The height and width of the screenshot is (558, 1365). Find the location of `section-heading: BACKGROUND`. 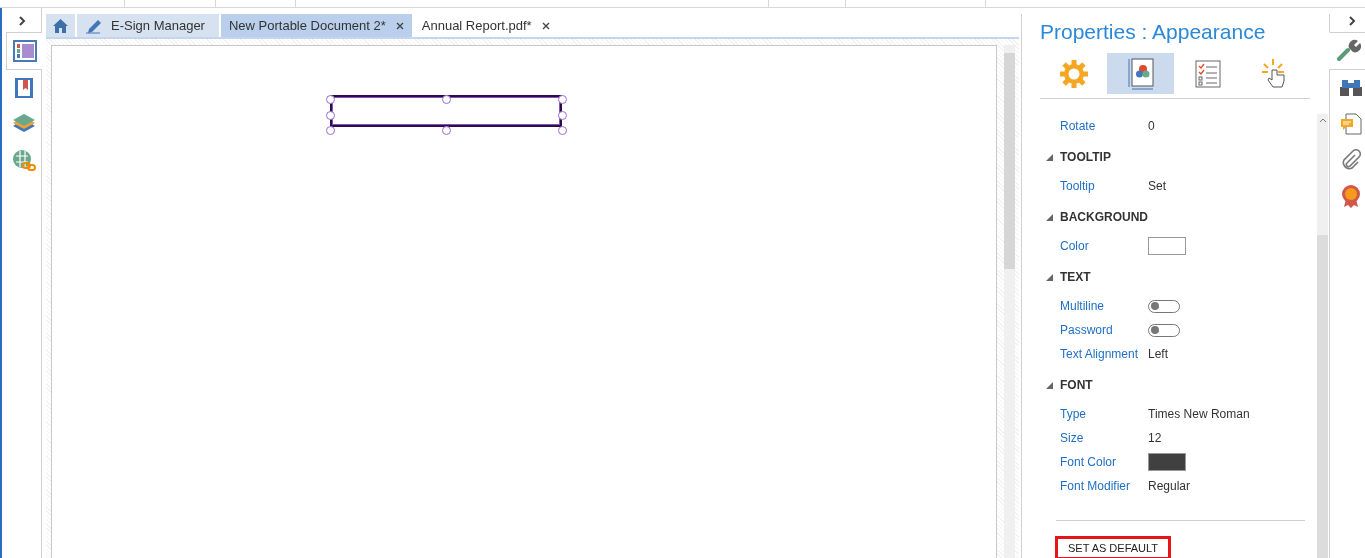

section-heading: BACKGROUND is located at coordinates (1104, 217).